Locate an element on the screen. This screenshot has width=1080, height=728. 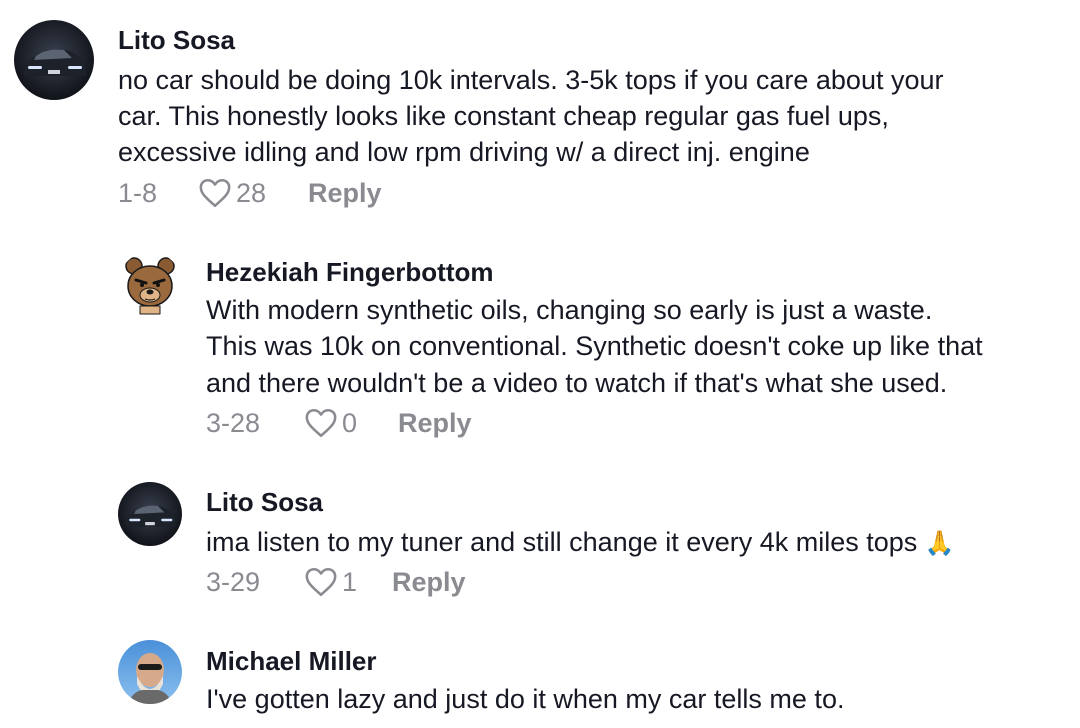
comment-date: 1-8 is located at coordinates (138, 192).